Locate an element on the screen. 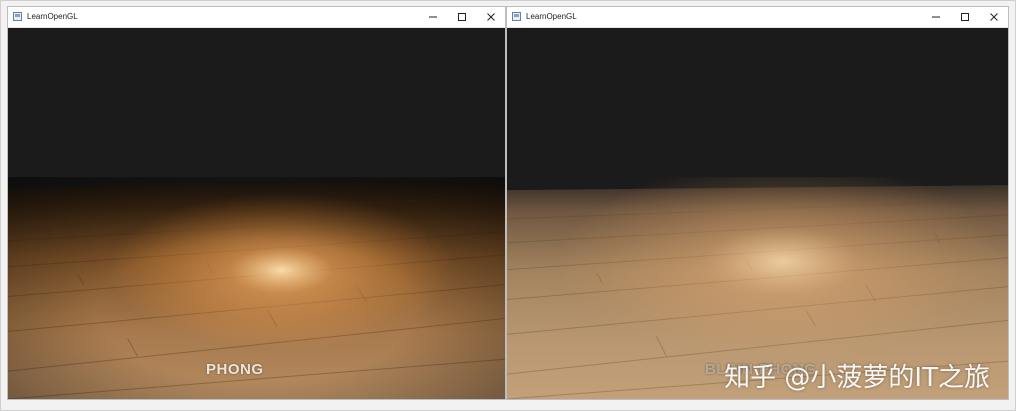  shading-mode-label: PHONG is located at coordinates (235, 369).